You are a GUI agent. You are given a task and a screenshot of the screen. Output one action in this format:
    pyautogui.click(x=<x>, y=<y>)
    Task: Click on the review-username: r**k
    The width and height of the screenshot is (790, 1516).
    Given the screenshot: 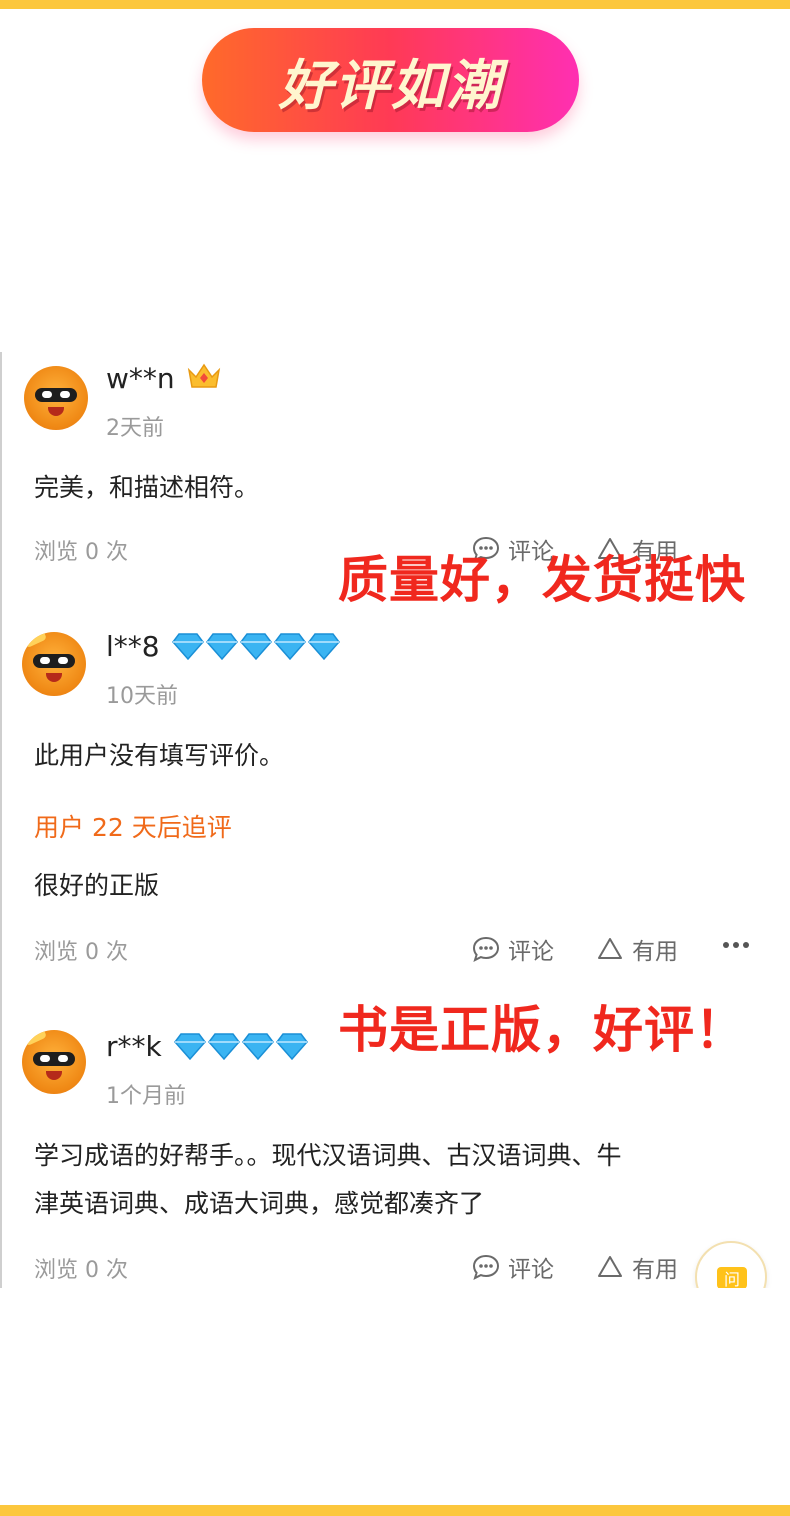 What is the action you would take?
    pyautogui.click(x=134, y=1046)
    